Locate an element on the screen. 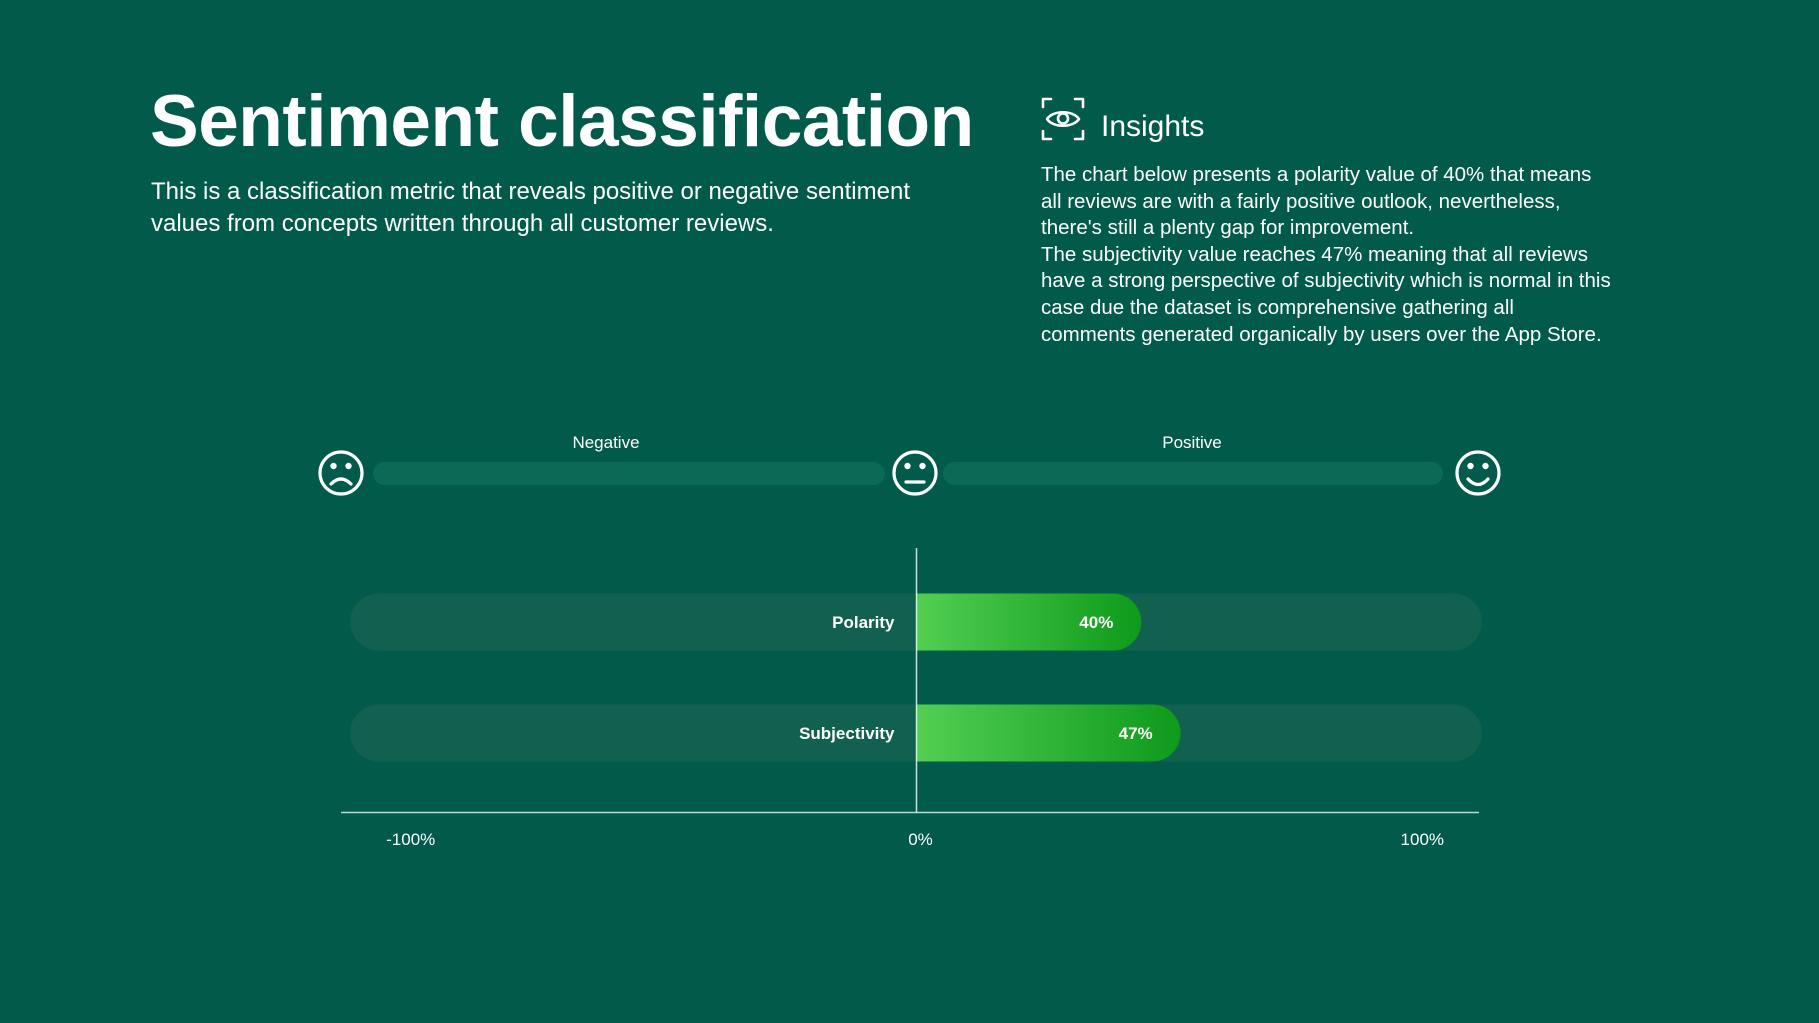 The width and height of the screenshot is (1819, 1023). x-tick-label: 0% is located at coordinates (920, 839).